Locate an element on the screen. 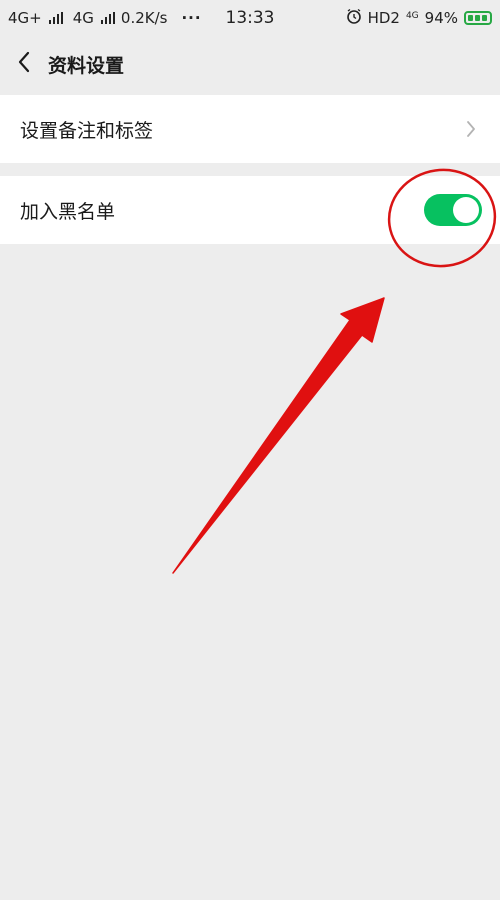 This screenshot has width=500, height=900. chevron-left-icon is located at coordinates (24, 64).